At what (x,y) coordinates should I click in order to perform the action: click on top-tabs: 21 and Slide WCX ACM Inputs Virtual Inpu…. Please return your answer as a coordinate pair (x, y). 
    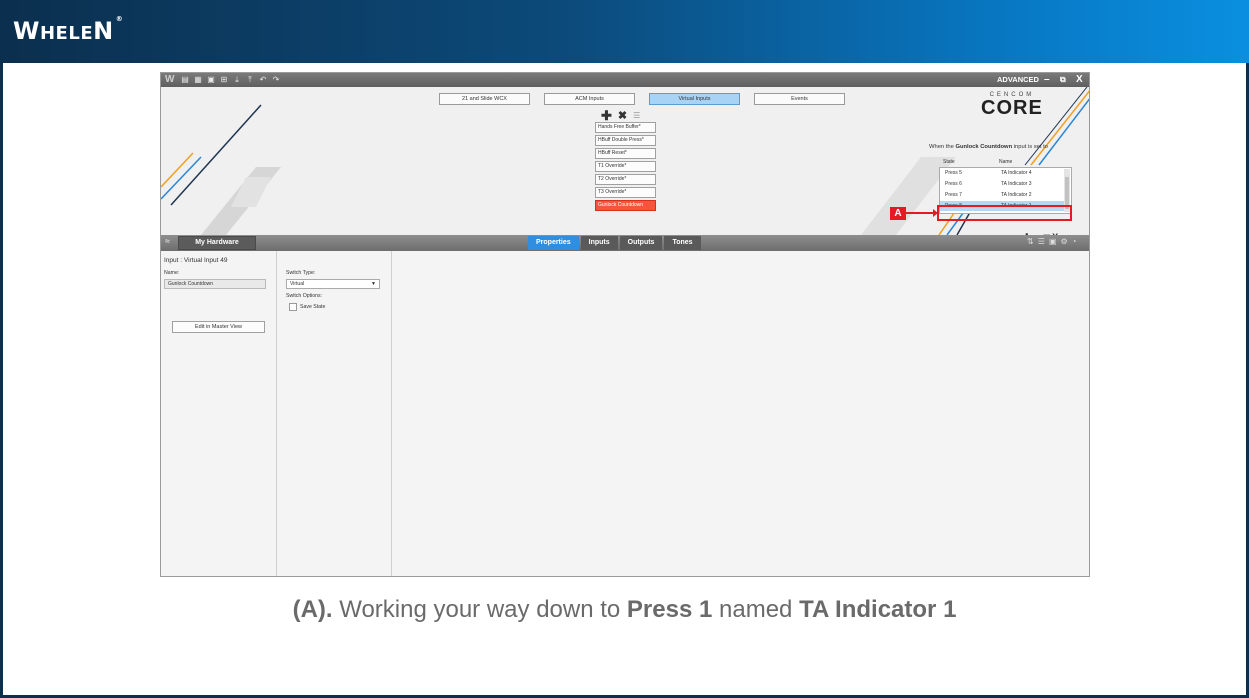
    Looking at the image, I should click on (642, 99).